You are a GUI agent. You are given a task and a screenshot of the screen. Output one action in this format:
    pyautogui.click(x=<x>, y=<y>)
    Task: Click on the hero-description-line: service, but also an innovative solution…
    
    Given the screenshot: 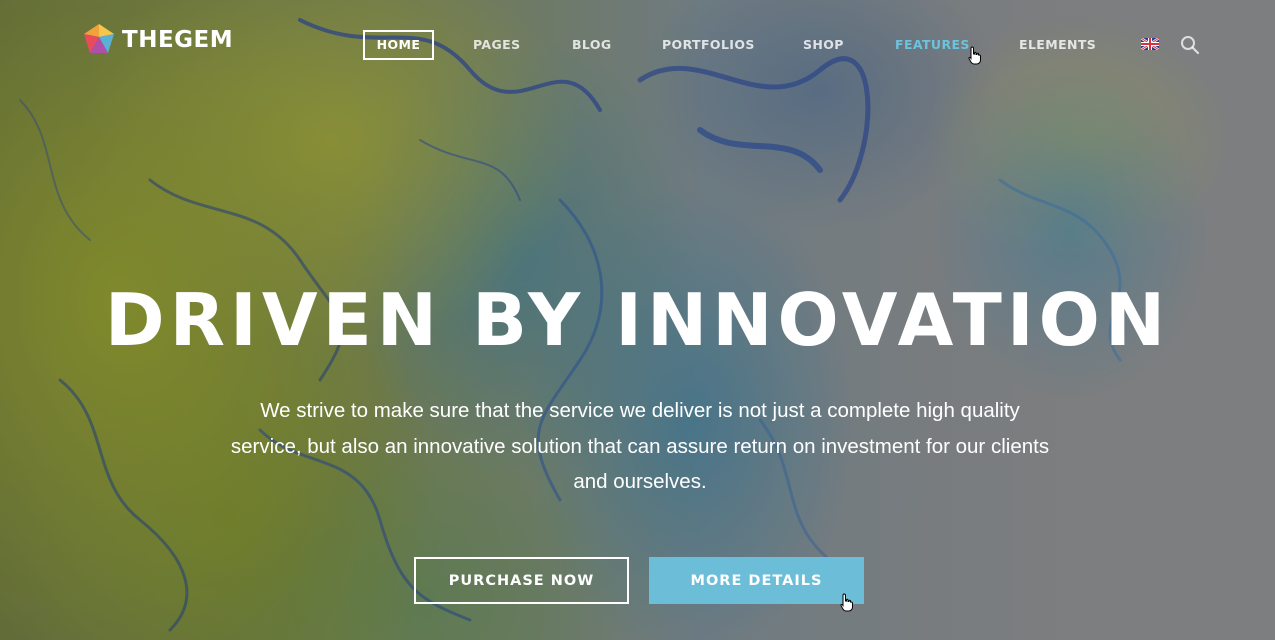 What is the action you would take?
    pyautogui.click(x=640, y=446)
    